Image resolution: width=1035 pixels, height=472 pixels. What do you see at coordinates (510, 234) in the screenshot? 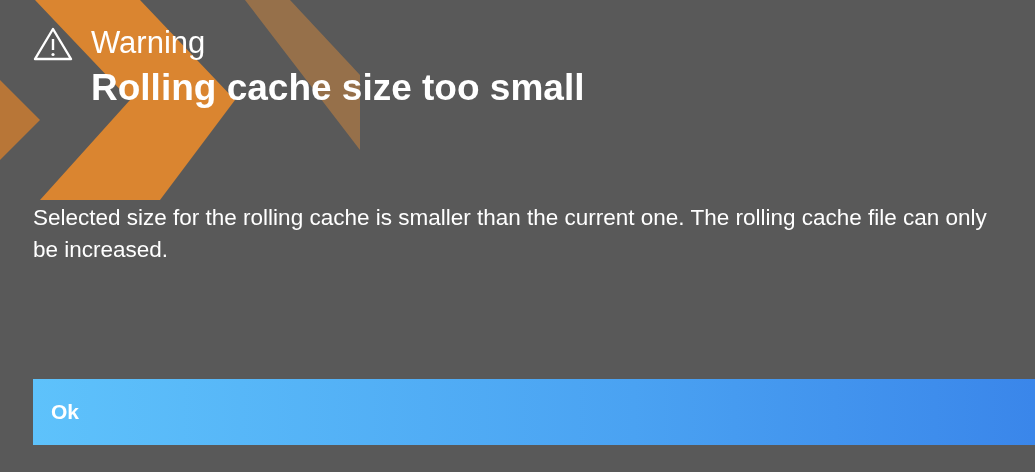
I see `message-text: Selected size for the rolling cache is smaller than the current one. The rolling cache file can only be increased.` at bounding box center [510, 234].